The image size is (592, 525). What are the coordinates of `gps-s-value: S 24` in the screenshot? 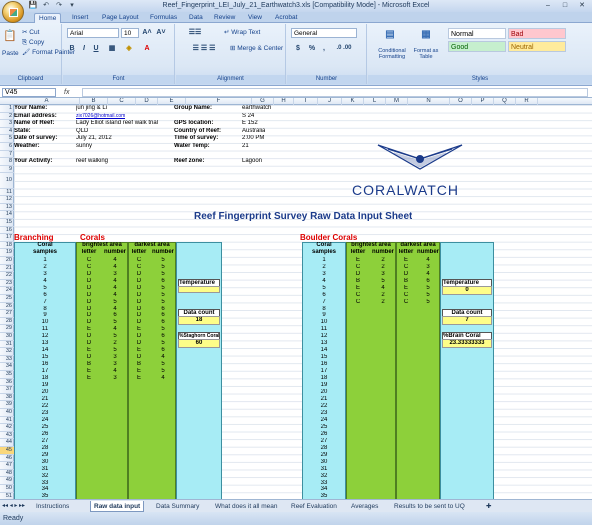 It's located at (248, 116).